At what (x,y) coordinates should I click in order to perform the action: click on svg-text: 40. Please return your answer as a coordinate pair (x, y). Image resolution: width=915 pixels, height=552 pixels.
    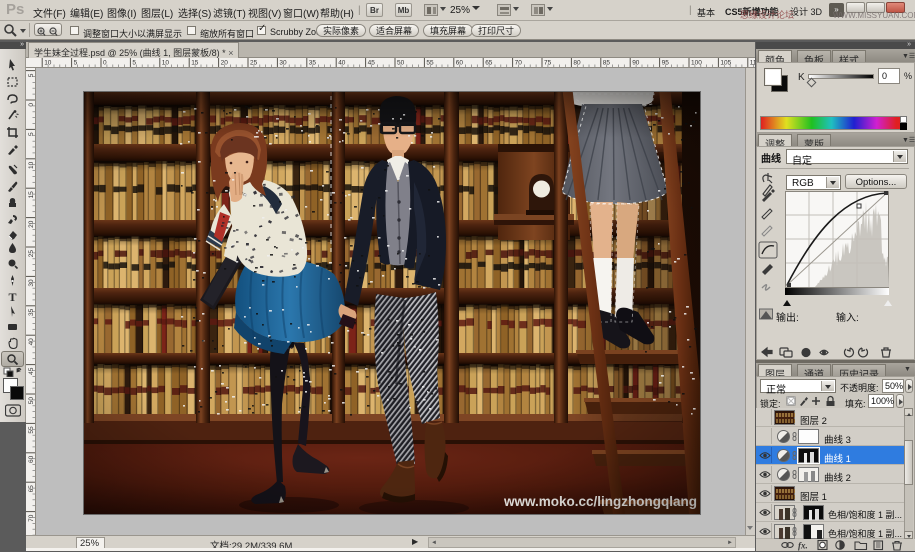
    Looking at the image, I should click on (31, 342).